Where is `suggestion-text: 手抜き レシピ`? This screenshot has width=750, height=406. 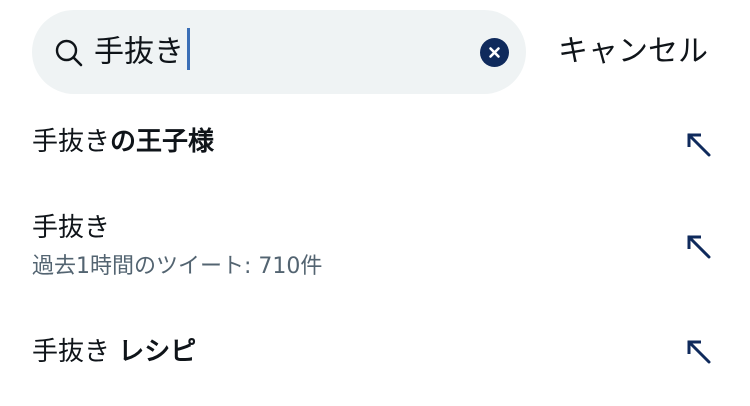 suggestion-text: 手抜き レシピ is located at coordinates (114, 352).